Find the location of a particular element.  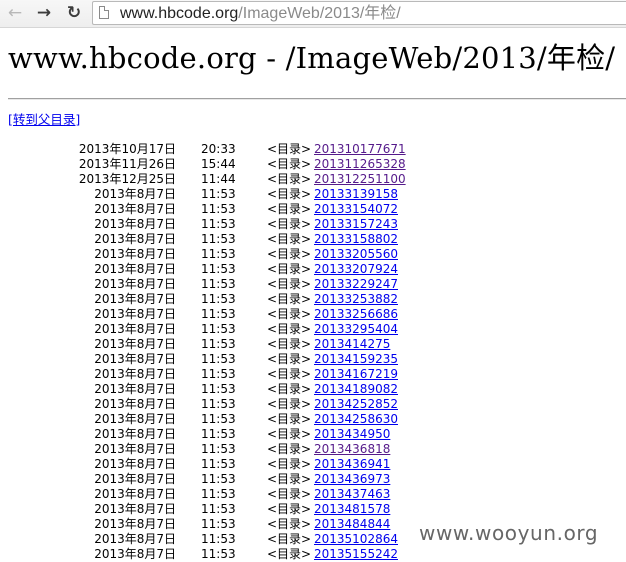

page-title: www.hbcode.org - /ImageWeb/2013/年检/ is located at coordinates (312, 58).